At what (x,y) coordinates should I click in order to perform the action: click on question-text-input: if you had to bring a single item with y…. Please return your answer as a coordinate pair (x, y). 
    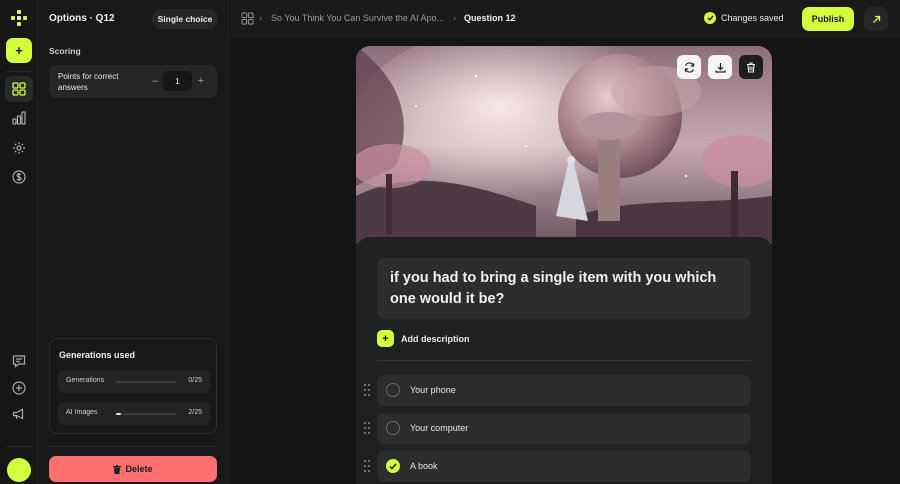
    Looking at the image, I should click on (564, 288).